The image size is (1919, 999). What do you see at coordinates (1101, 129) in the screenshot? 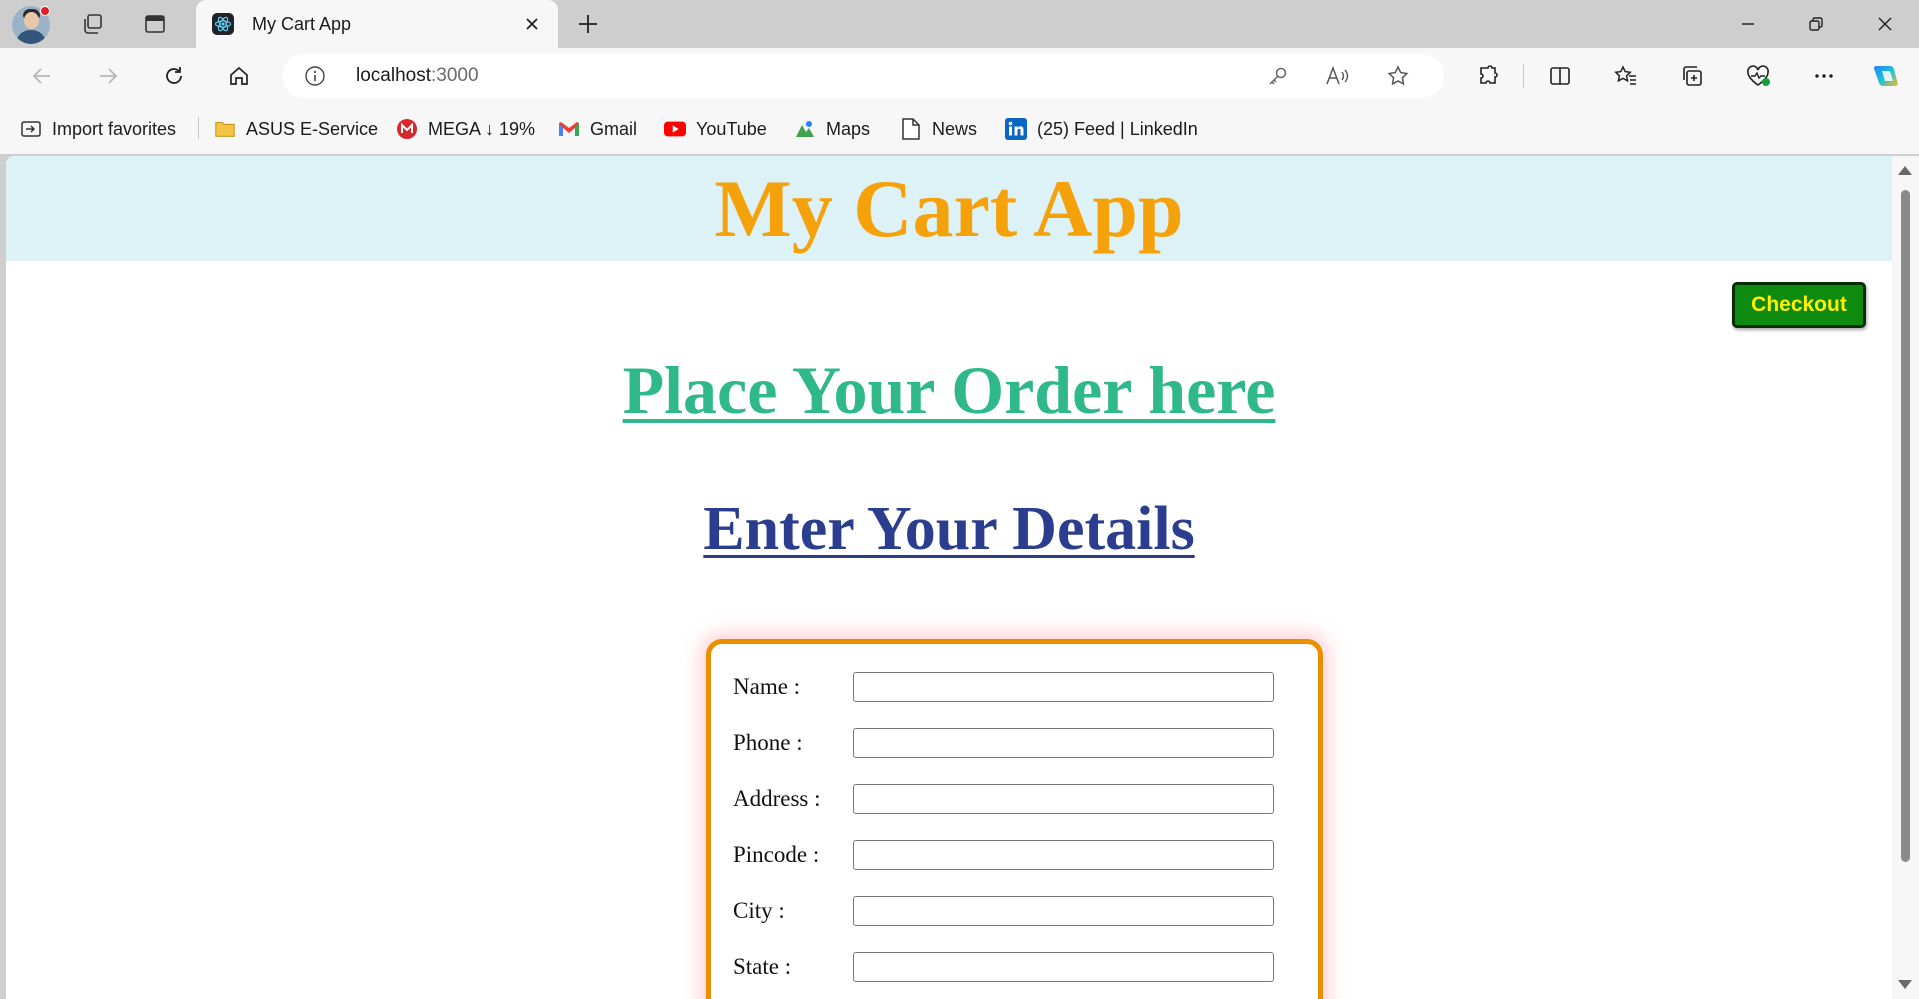
I see `favorite-linkedin: (25) Feed | LinkedIn` at bounding box center [1101, 129].